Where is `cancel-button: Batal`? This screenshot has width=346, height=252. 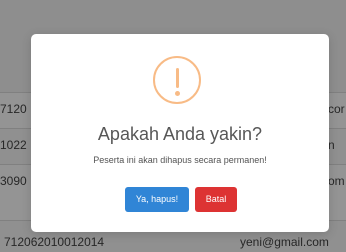
cancel-button: Batal is located at coordinates (216, 199).